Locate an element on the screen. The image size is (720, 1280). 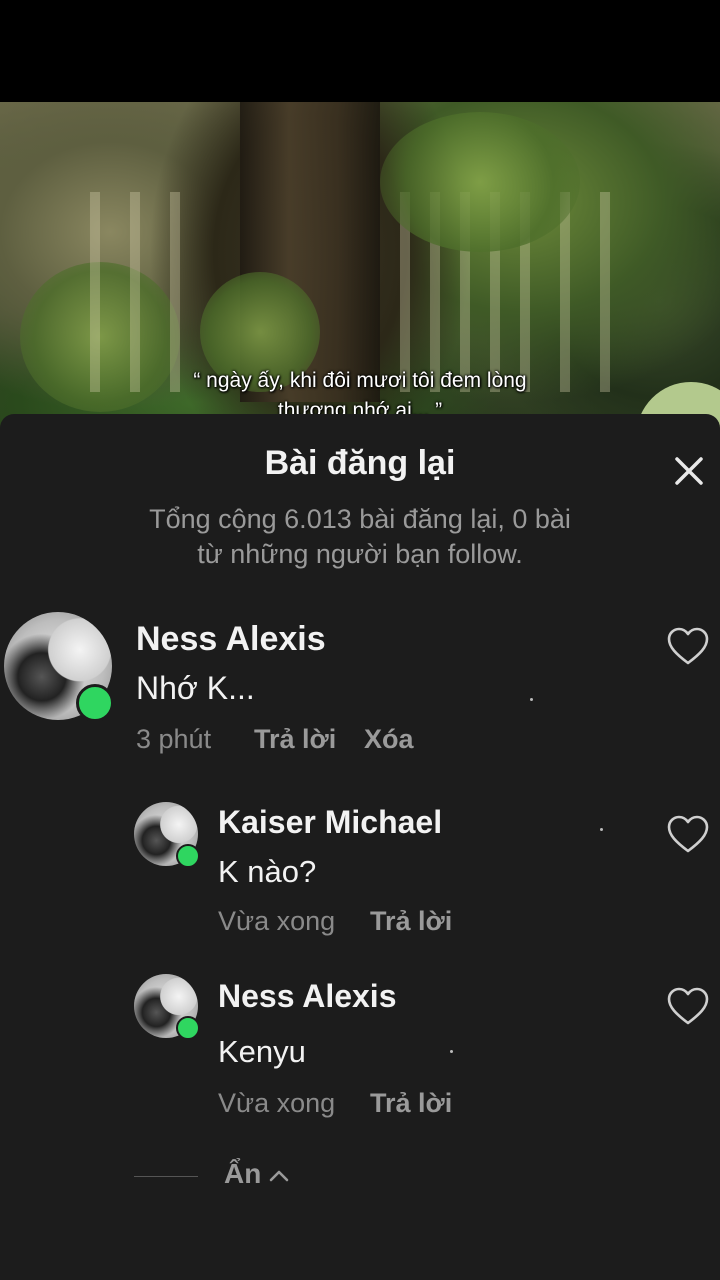
subtitle-line-2: từ những người bạn follow. is located at coordinates (360, 554).